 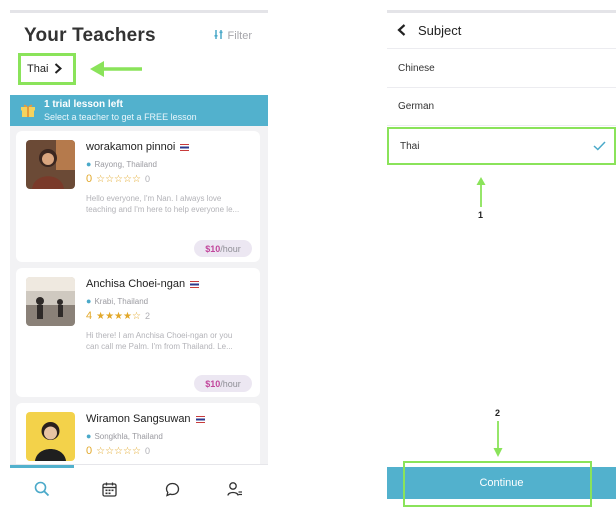 I want to click on teacher-name: worakamon pinnoi, so click(x=131, y=147).